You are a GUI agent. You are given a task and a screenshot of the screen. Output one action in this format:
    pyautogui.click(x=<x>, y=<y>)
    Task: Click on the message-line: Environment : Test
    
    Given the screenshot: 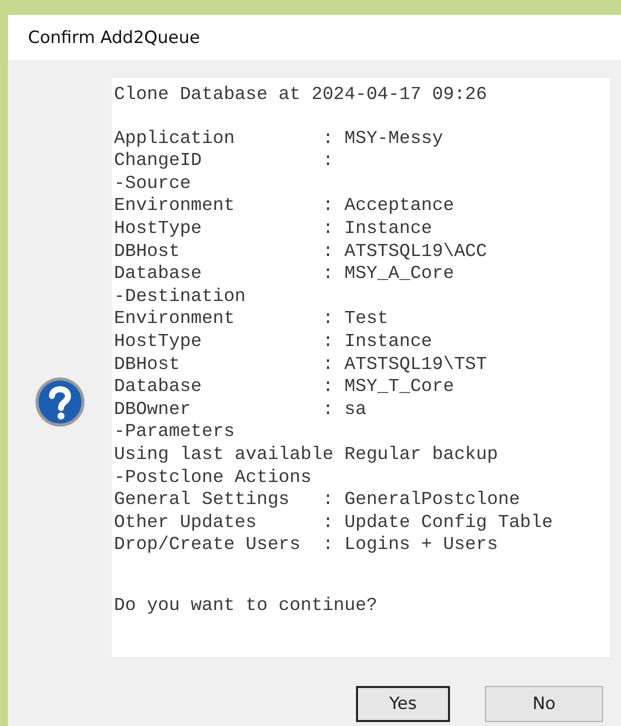 What is the action you would take?
    pyautogui.click(x=252, y=319)
    